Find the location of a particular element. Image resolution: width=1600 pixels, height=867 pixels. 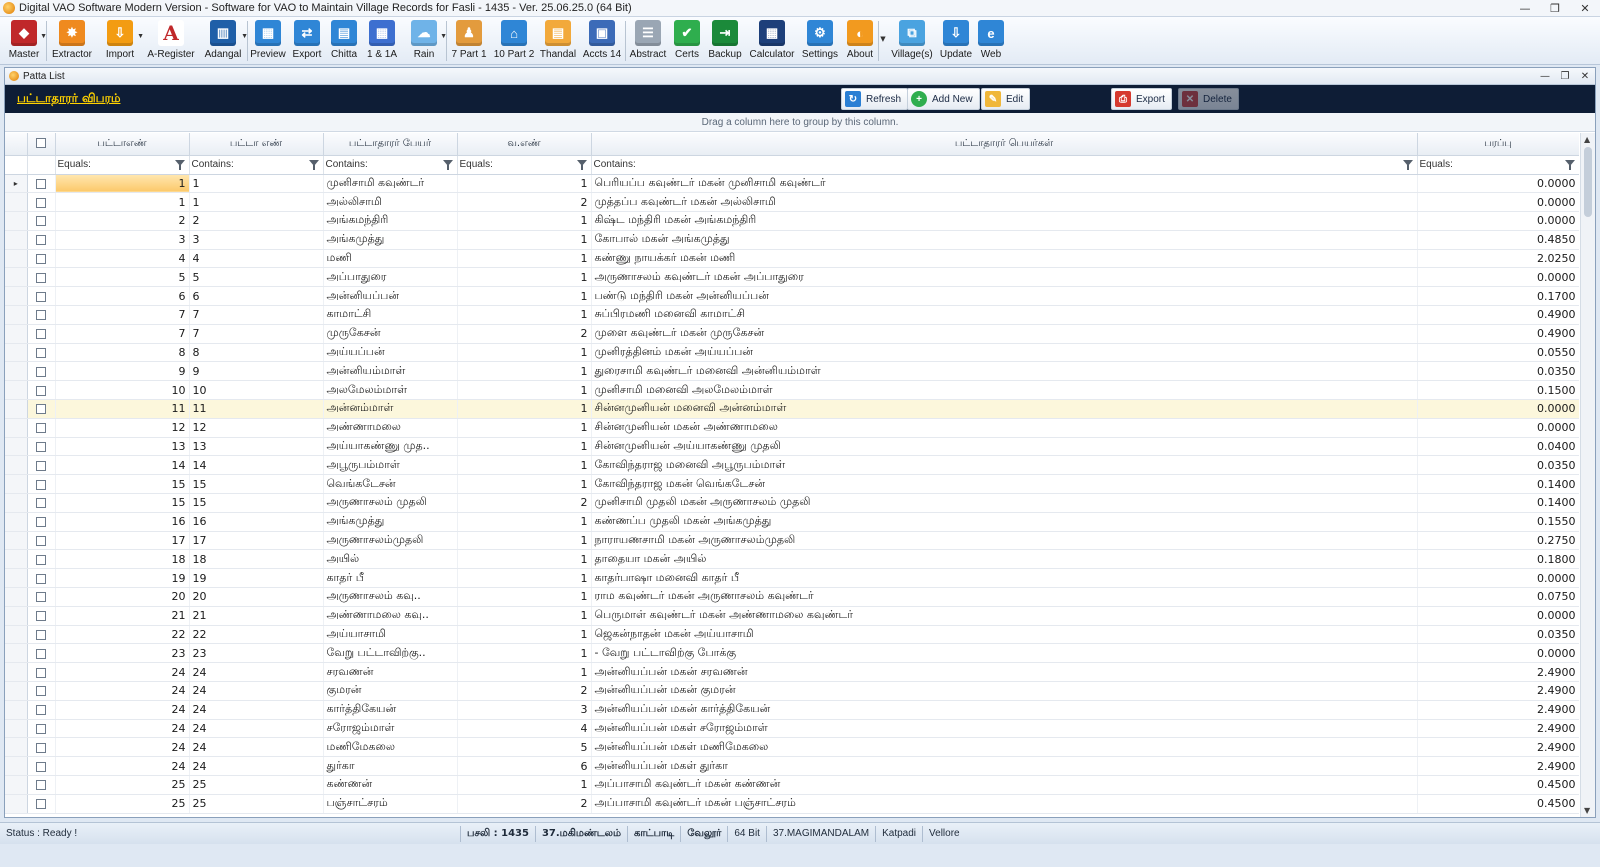

cell-area: 0.0550 is located at coordinates (1498, 353).